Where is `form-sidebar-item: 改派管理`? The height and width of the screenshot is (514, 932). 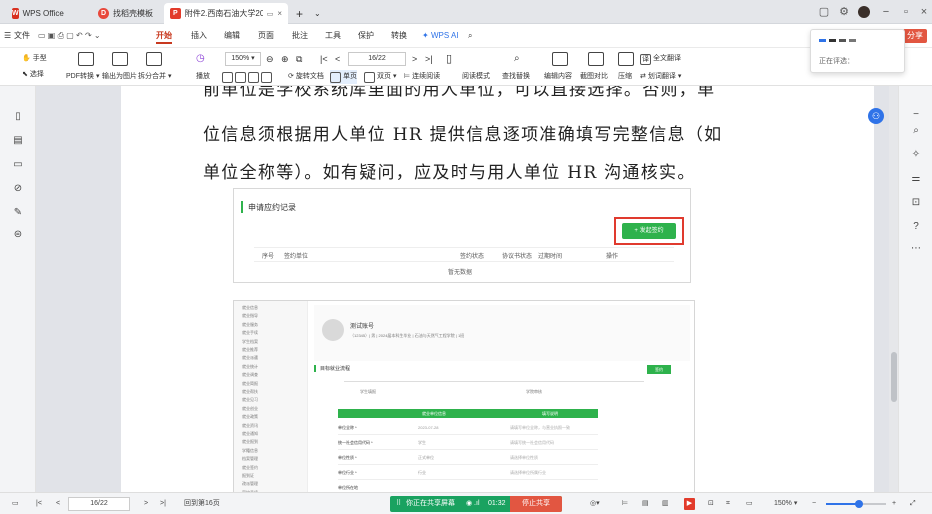 form-sidebar-item: 改派管理 is located at coordinates (250, 484).